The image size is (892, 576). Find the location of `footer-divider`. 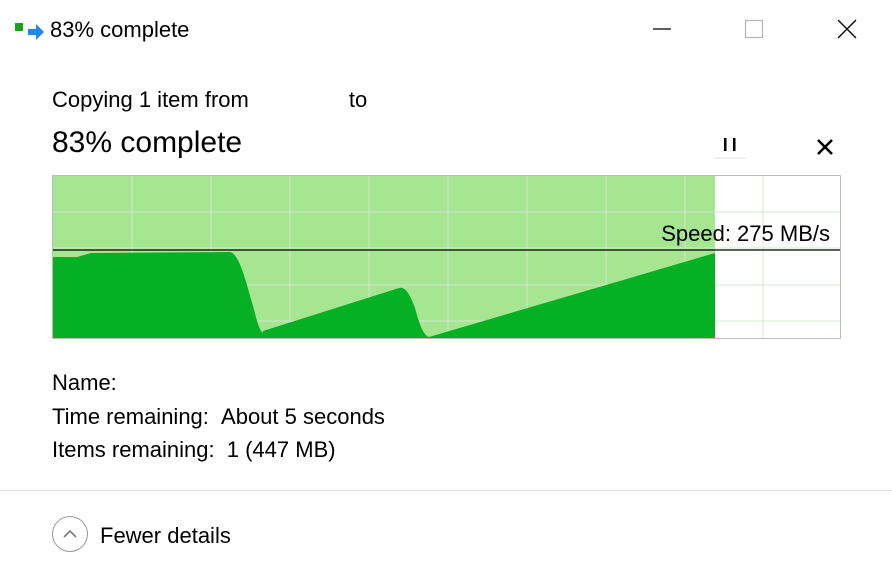

footer-divider is located at coordinates (446, 490).